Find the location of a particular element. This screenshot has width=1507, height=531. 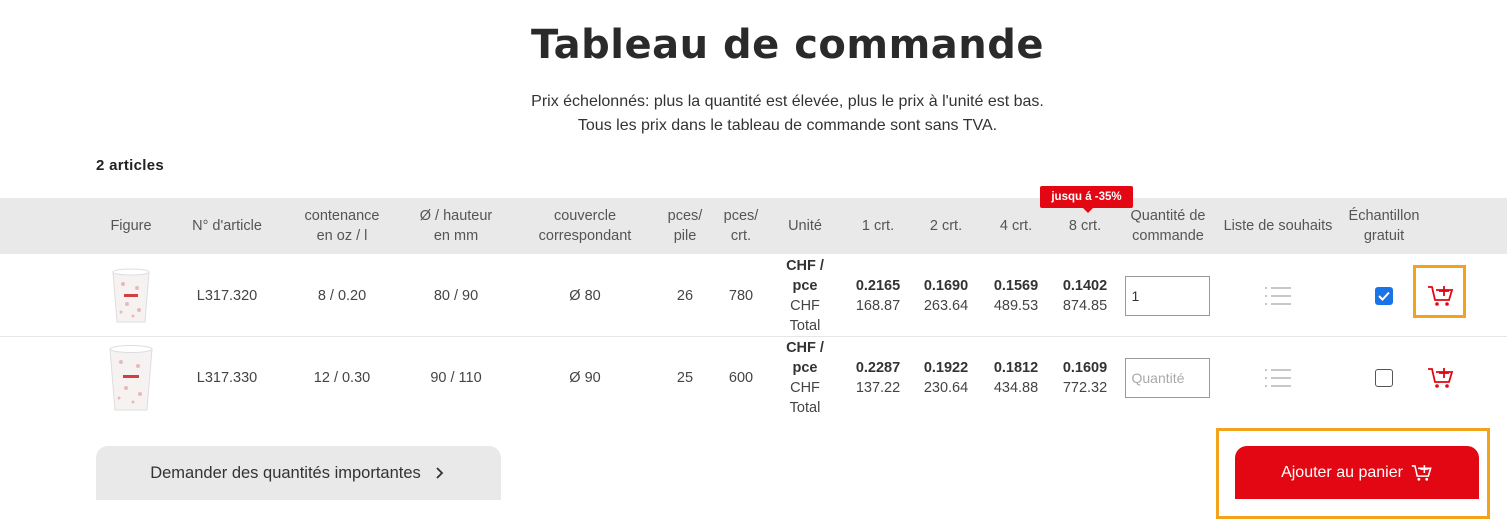

col-pcs-stack: pces/pile is located at coordinates (685, 226).